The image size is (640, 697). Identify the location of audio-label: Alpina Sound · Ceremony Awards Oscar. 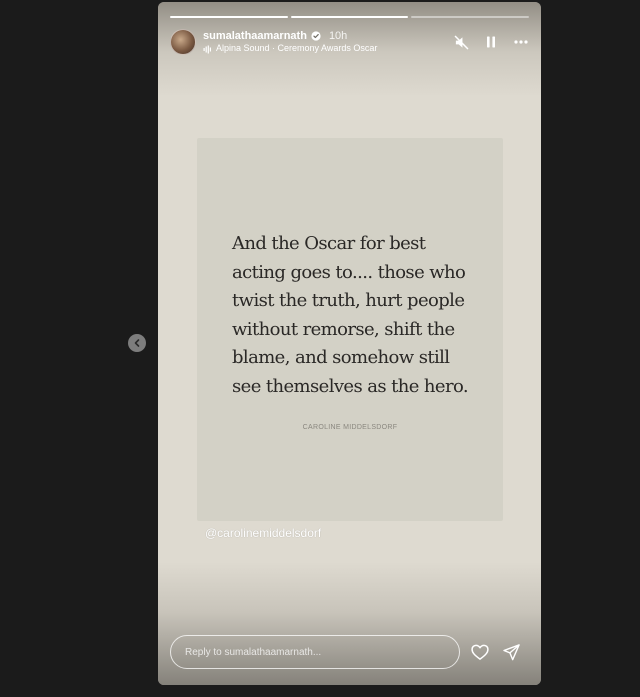
(297, 48).